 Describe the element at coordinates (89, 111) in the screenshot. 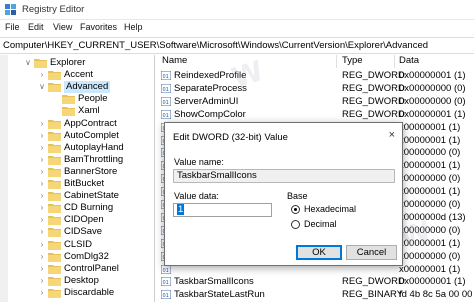

I see `tree-item-label: Xaml` at that location.